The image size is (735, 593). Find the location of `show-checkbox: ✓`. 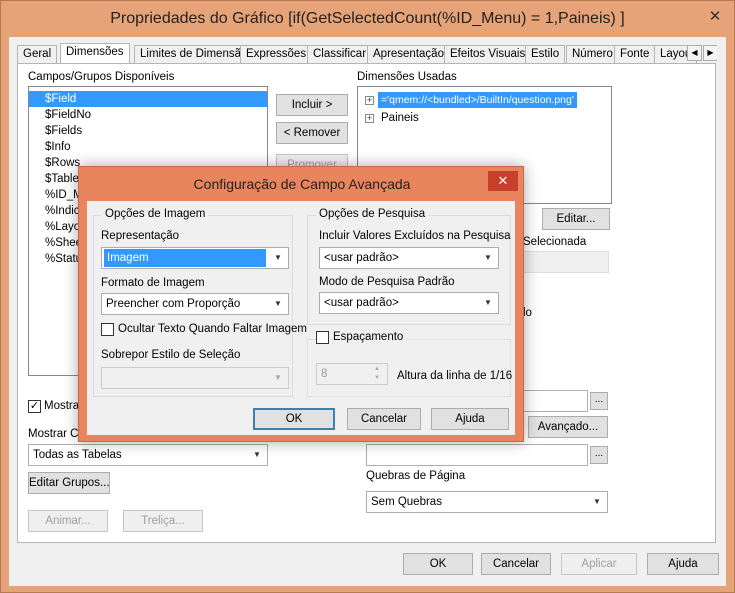

show-checkbox: ✓ is located at coordinates (34, 406).